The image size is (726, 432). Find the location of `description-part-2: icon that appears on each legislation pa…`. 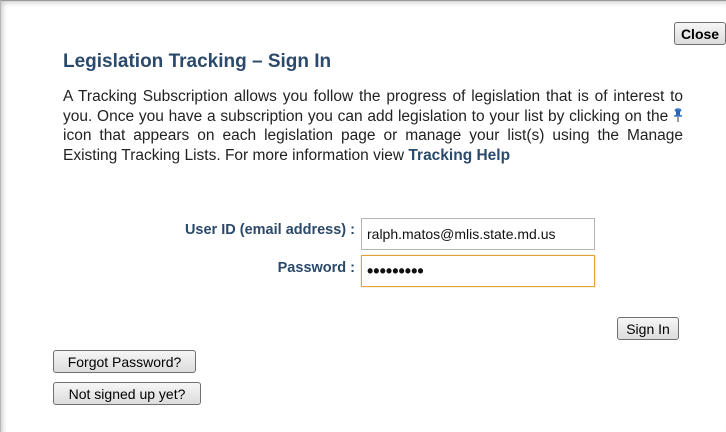

description-part-2: icon that appears on each legislation pa… is located at coordinates (373, 145).